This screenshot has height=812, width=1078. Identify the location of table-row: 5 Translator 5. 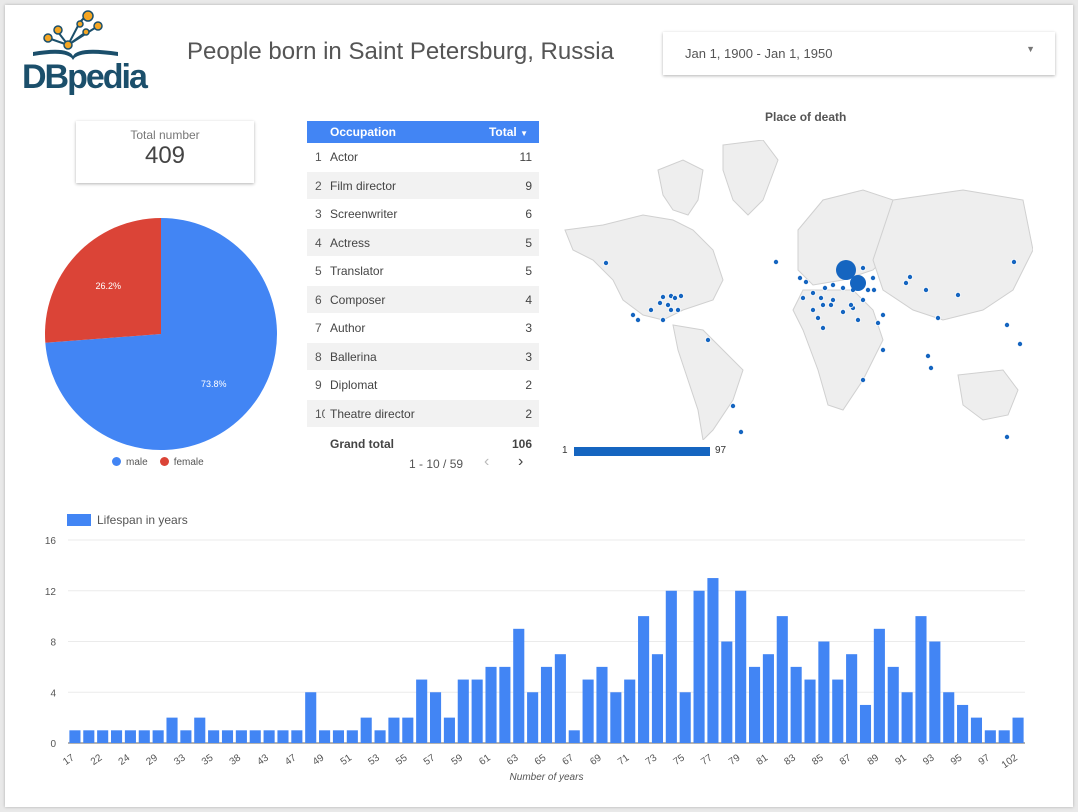
(423, 271).